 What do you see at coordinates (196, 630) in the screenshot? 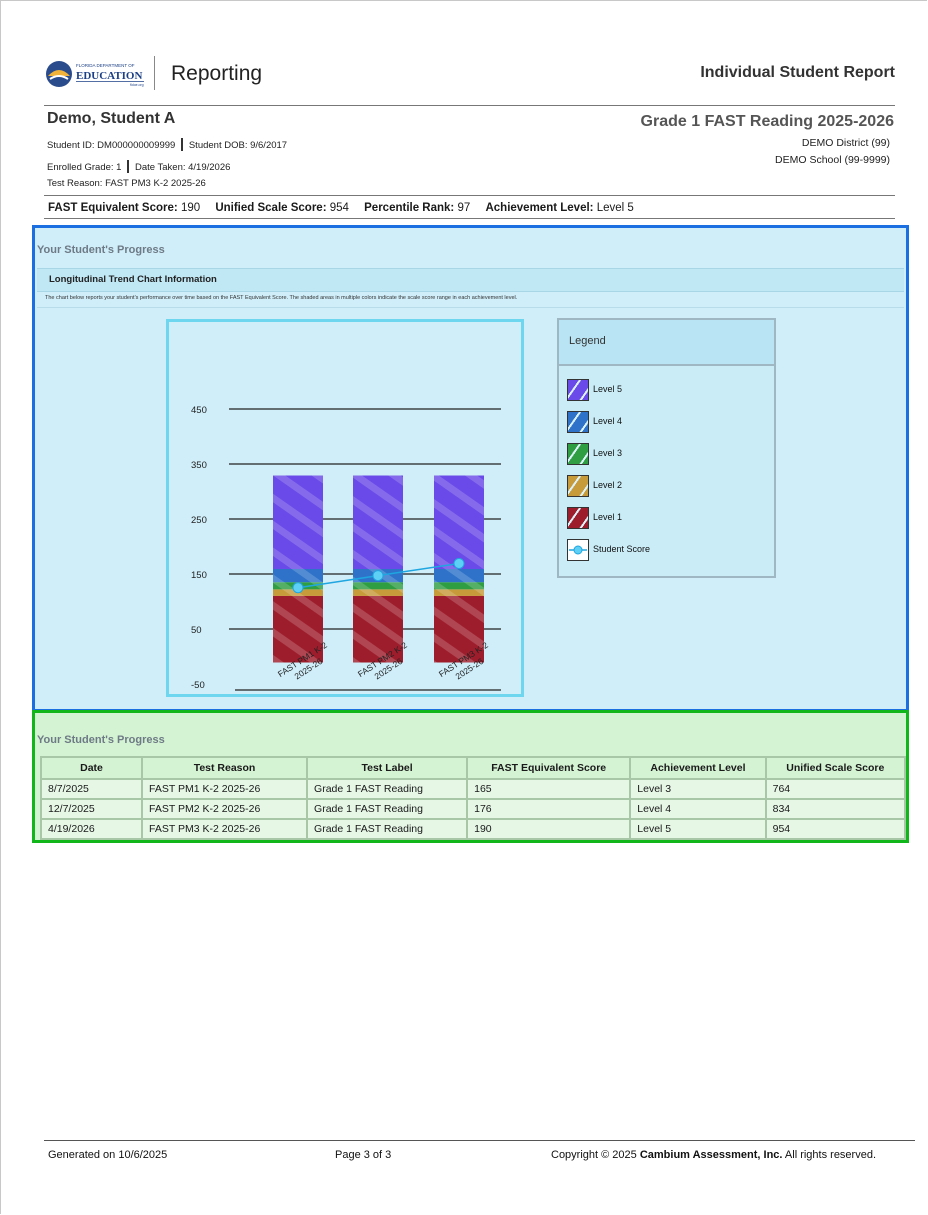
I see `y-tick-label: 50` at bounding box center [196, 630].